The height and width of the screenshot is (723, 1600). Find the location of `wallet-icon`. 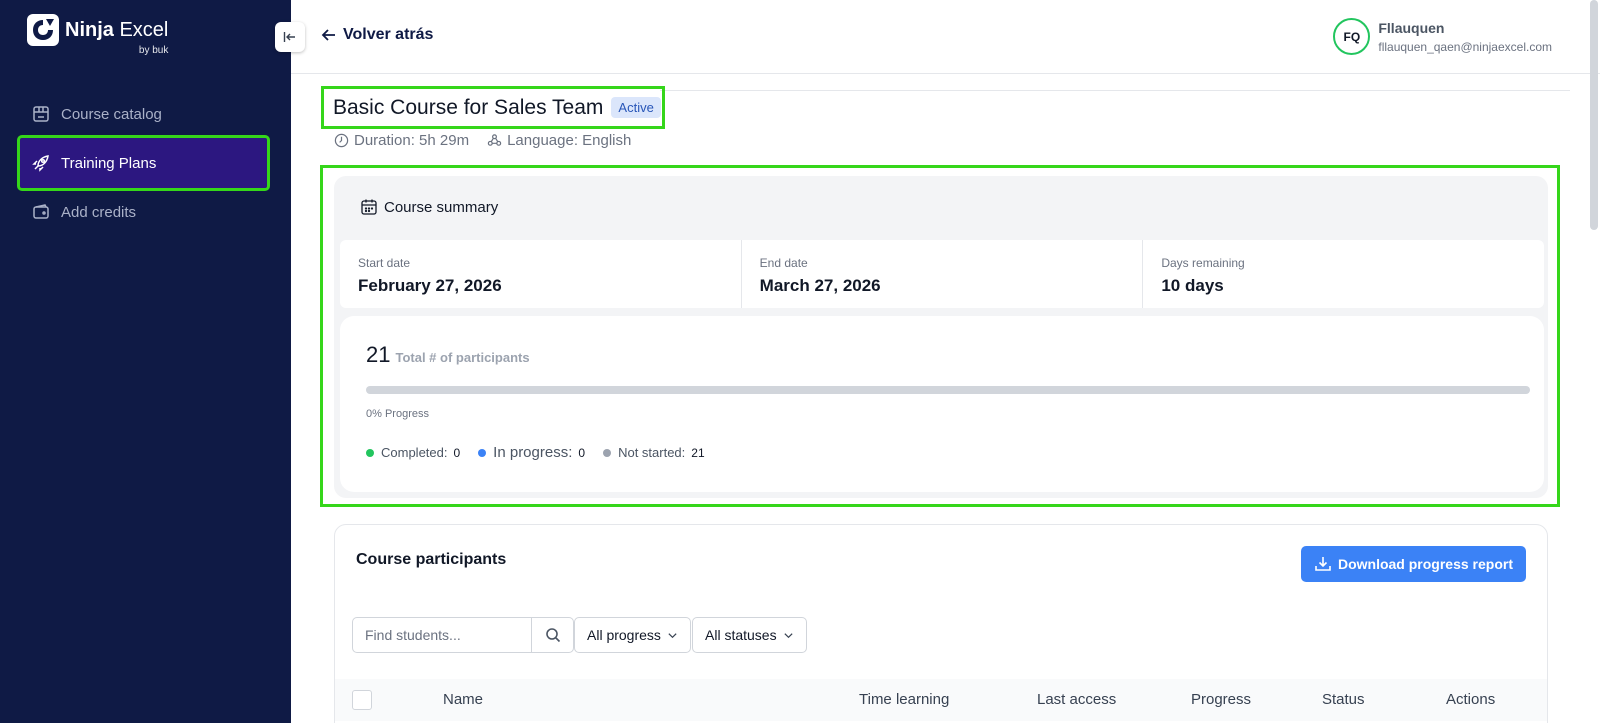

wallet-icon is located at coordinates (41, 212).